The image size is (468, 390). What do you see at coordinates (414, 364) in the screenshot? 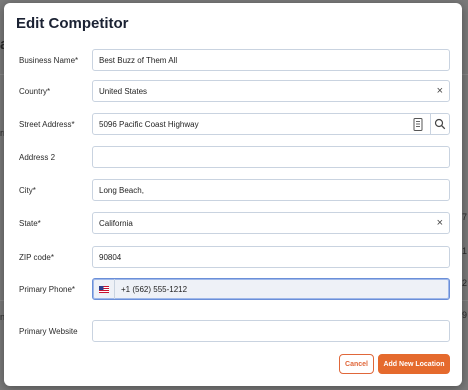
I see `add-new-location-button: Add New Location` at bounding box center [414, 364].